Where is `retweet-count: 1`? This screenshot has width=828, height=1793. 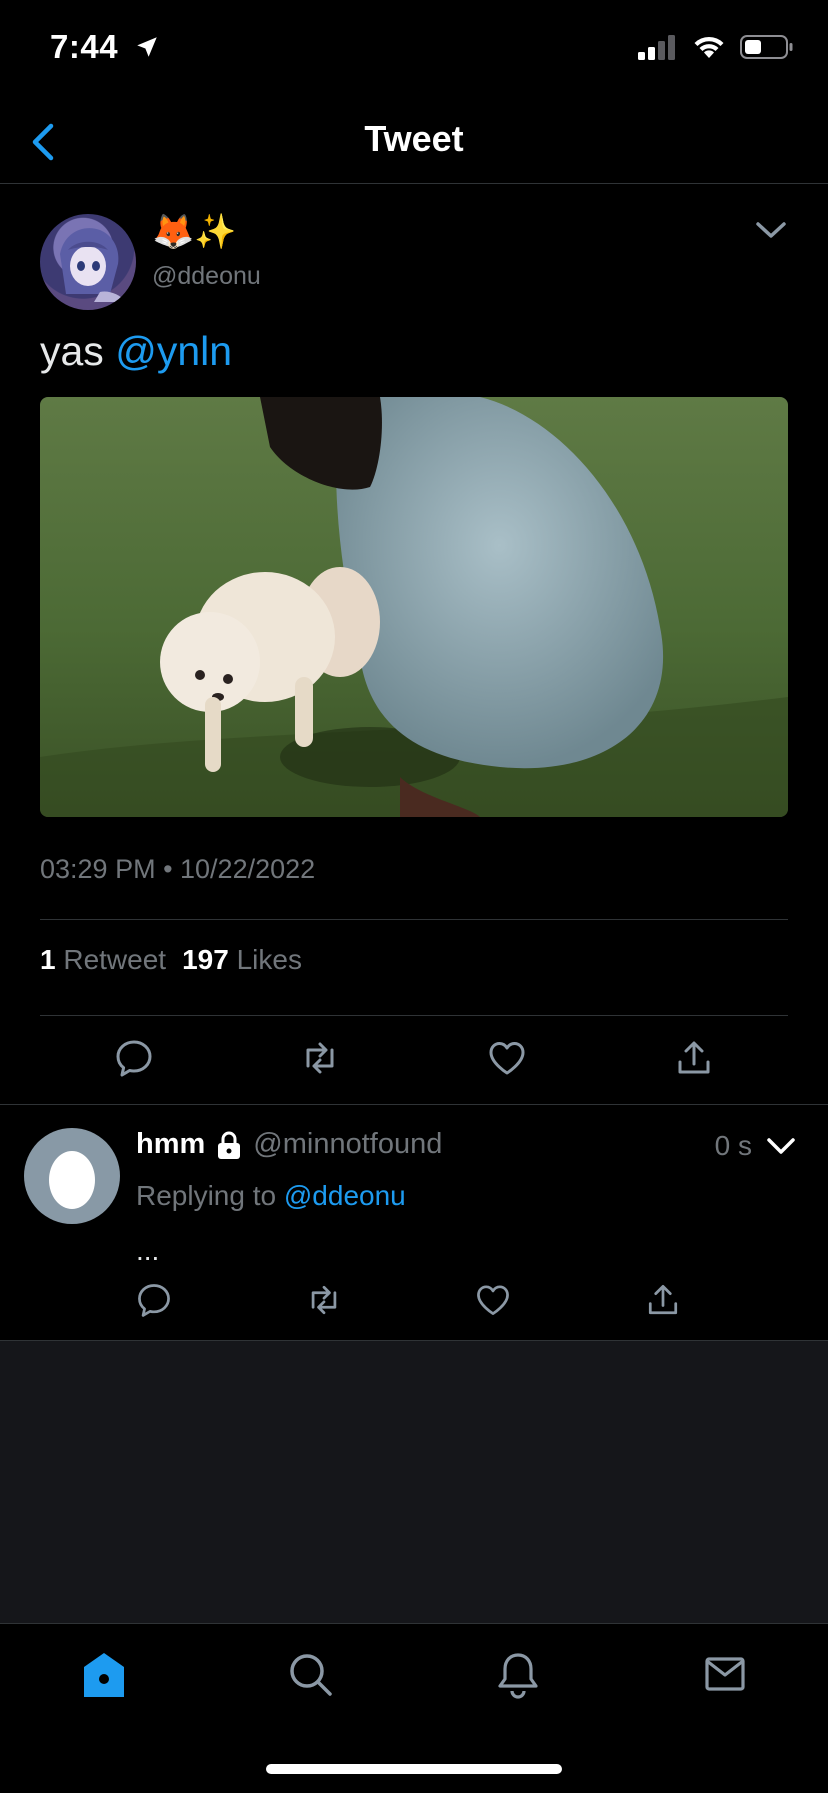
retweet-count: 1 is located at coordinates (48, 959).